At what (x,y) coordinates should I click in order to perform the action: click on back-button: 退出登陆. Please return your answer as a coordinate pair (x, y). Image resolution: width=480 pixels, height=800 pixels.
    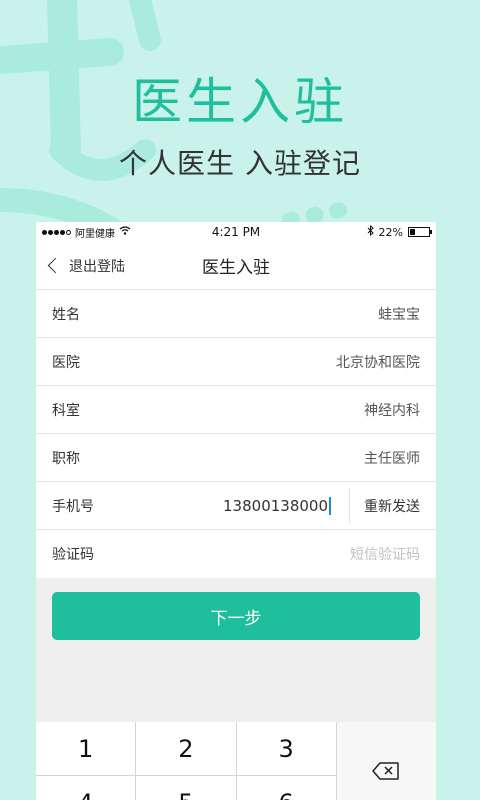
    Looking at the image, I should click on (80, 266).